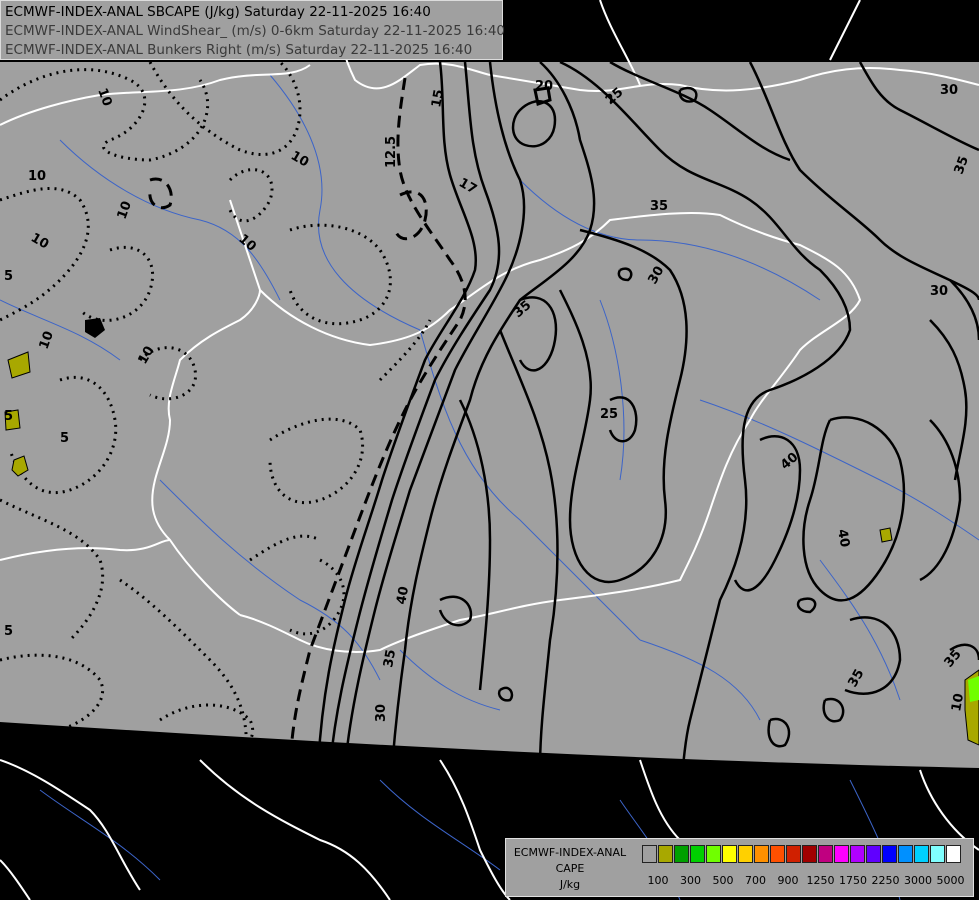 The height and width of the screenshot is (900, 979). Describe the element at coordinates (723, 880) in the screenshot. I see `legend-tick-label: 500` at that location.